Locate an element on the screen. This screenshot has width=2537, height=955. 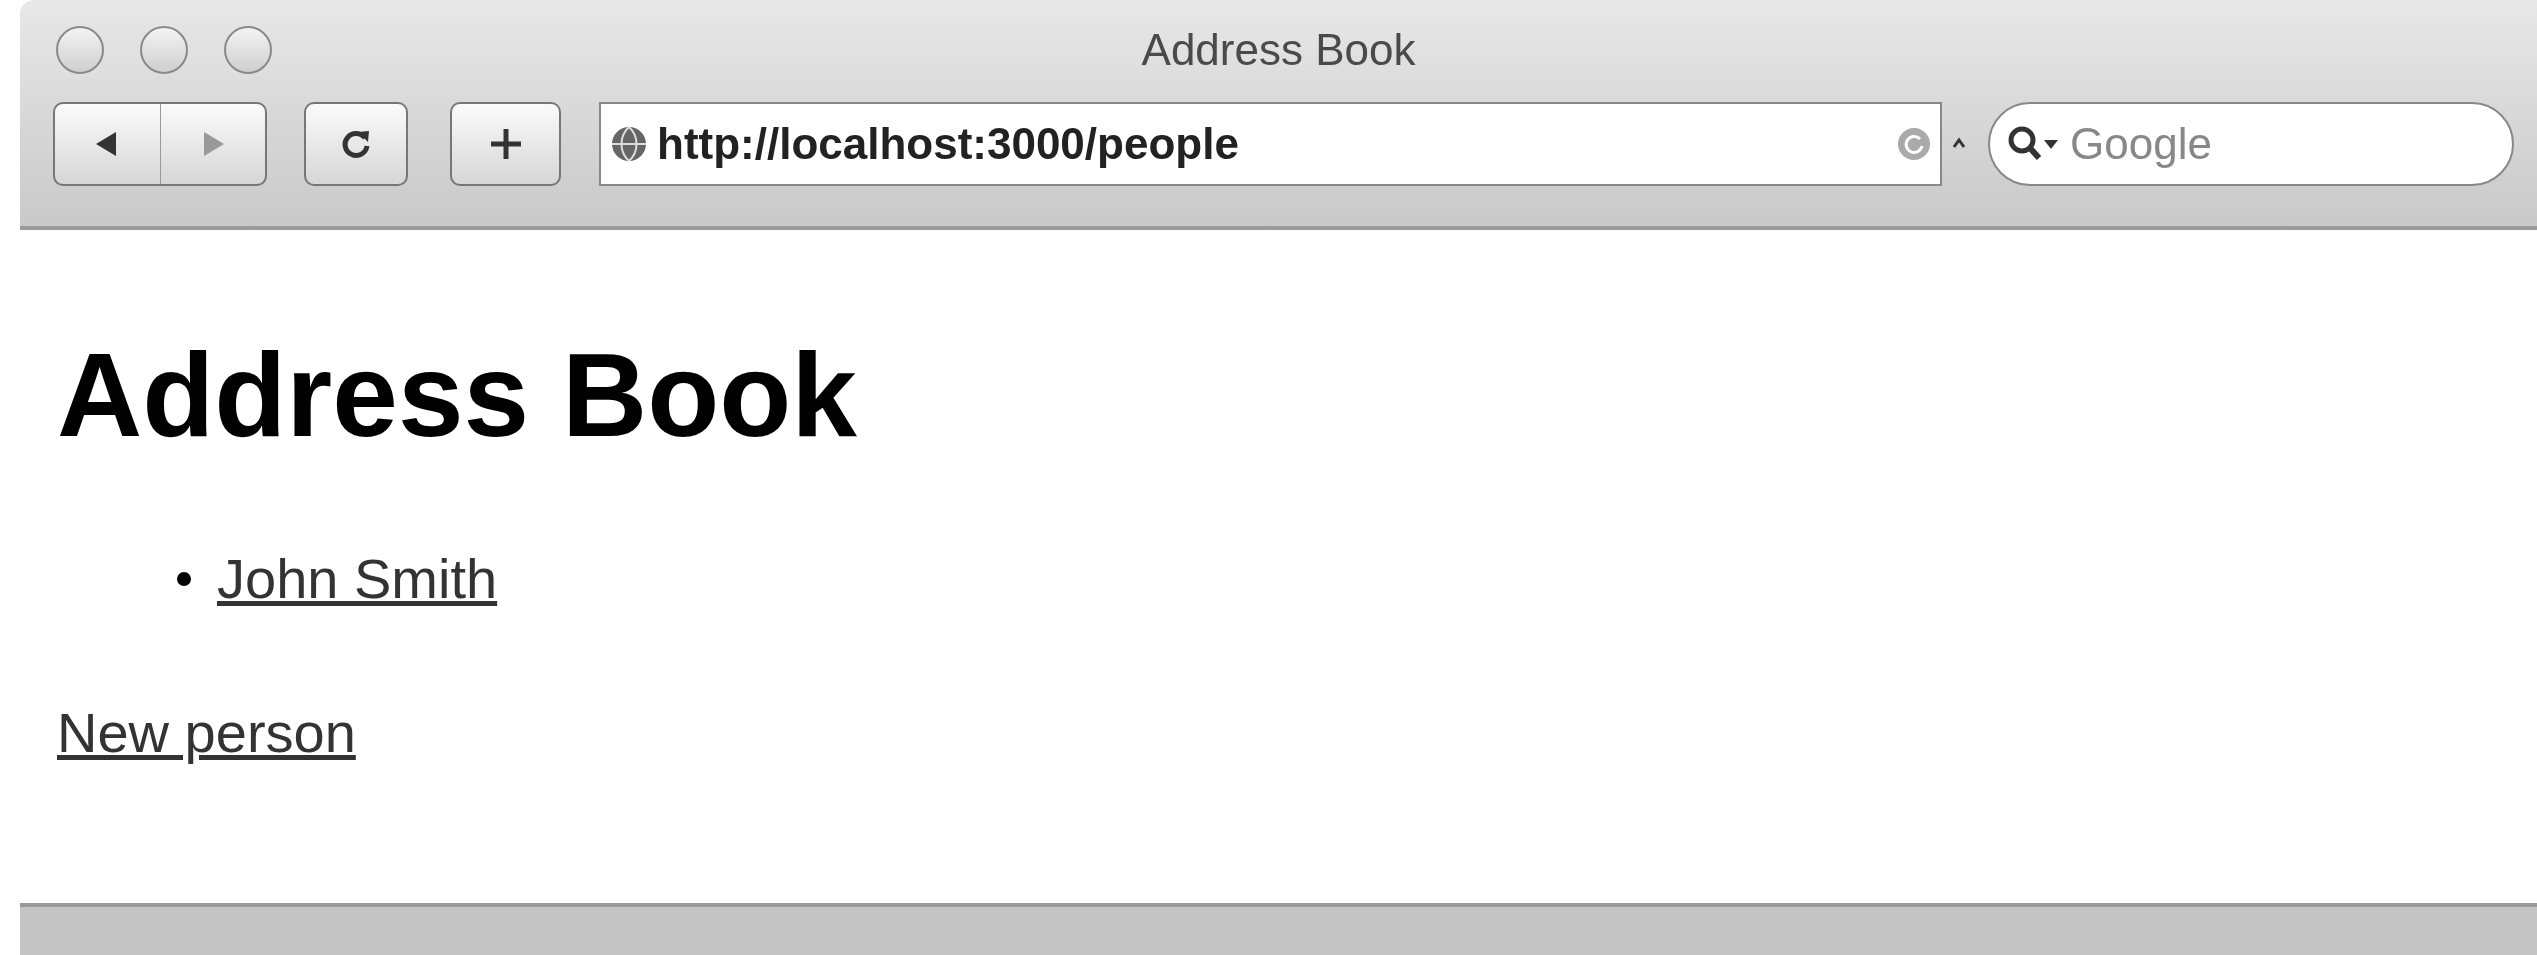
address-field: http://localhost:3000/people is located at coordinates (1270, 144).